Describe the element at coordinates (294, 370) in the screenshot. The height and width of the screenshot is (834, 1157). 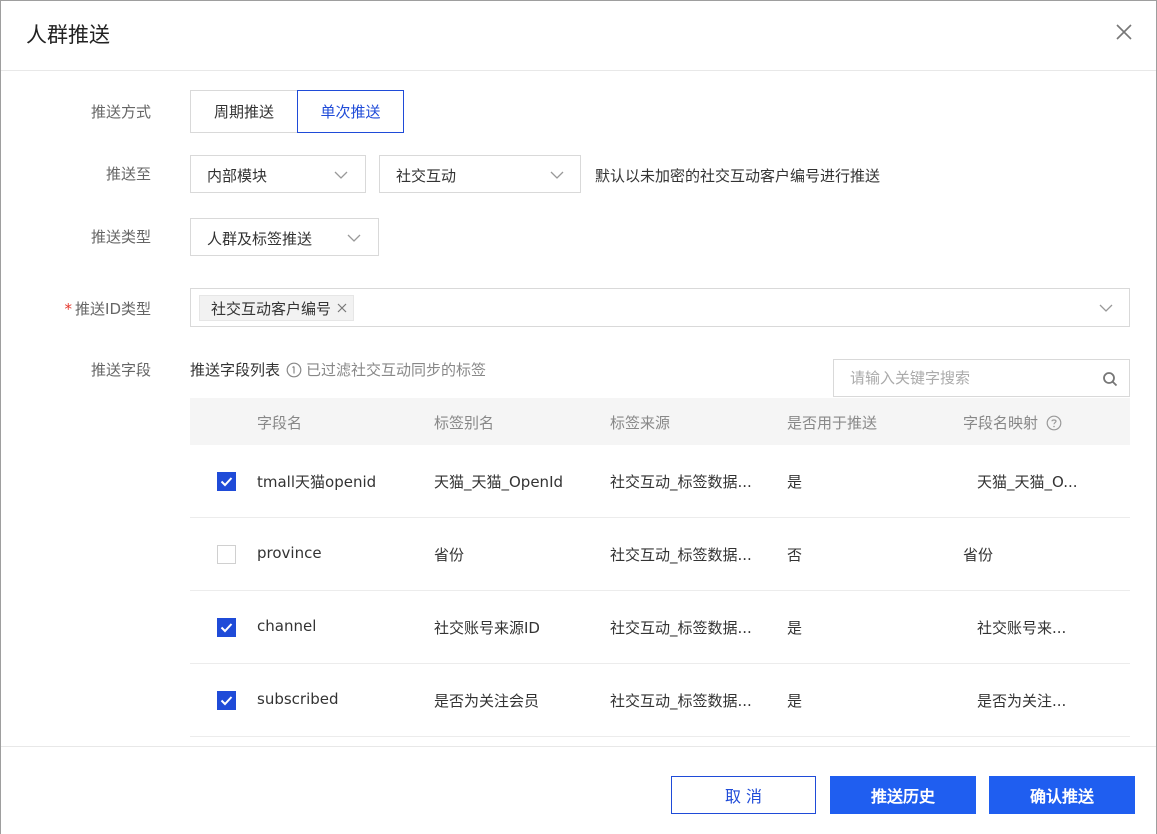
I see `info-icon` at that location.